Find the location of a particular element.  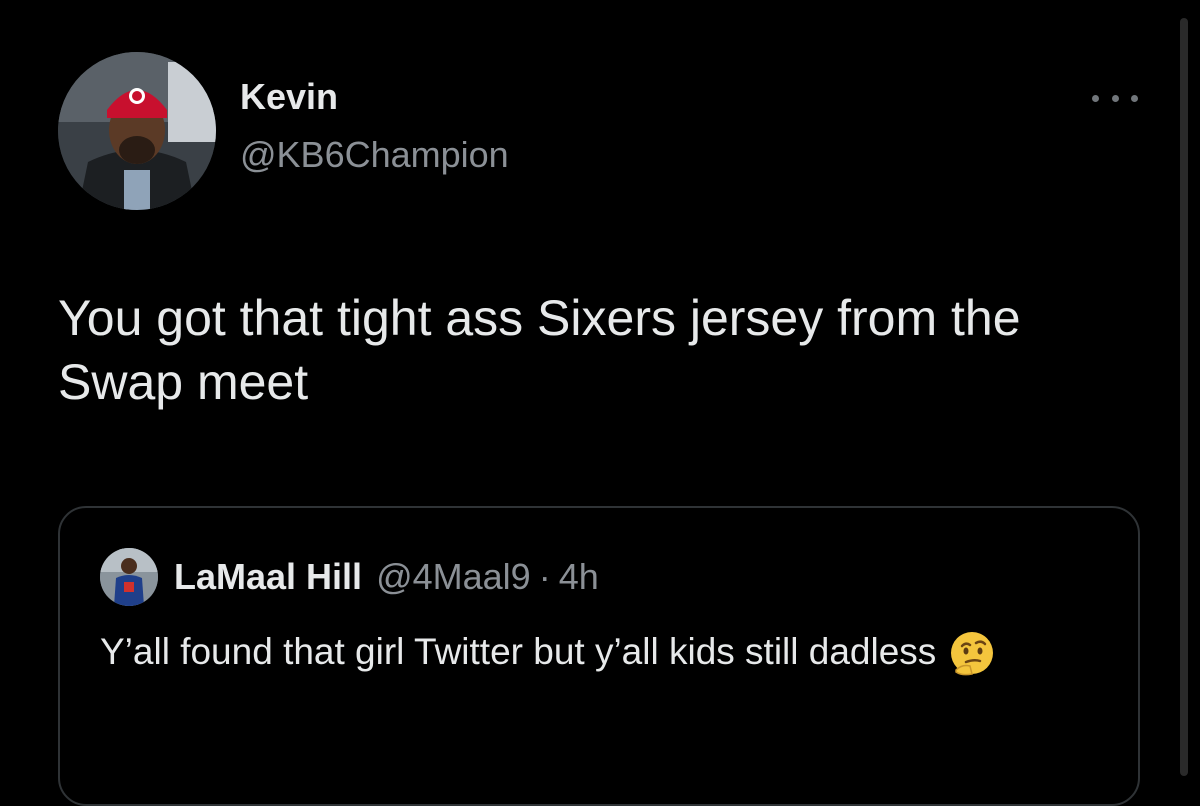

quoted-tweet-header: LaMaal Hill @4Maal9 · 4h is located at coordinates (386, 577).